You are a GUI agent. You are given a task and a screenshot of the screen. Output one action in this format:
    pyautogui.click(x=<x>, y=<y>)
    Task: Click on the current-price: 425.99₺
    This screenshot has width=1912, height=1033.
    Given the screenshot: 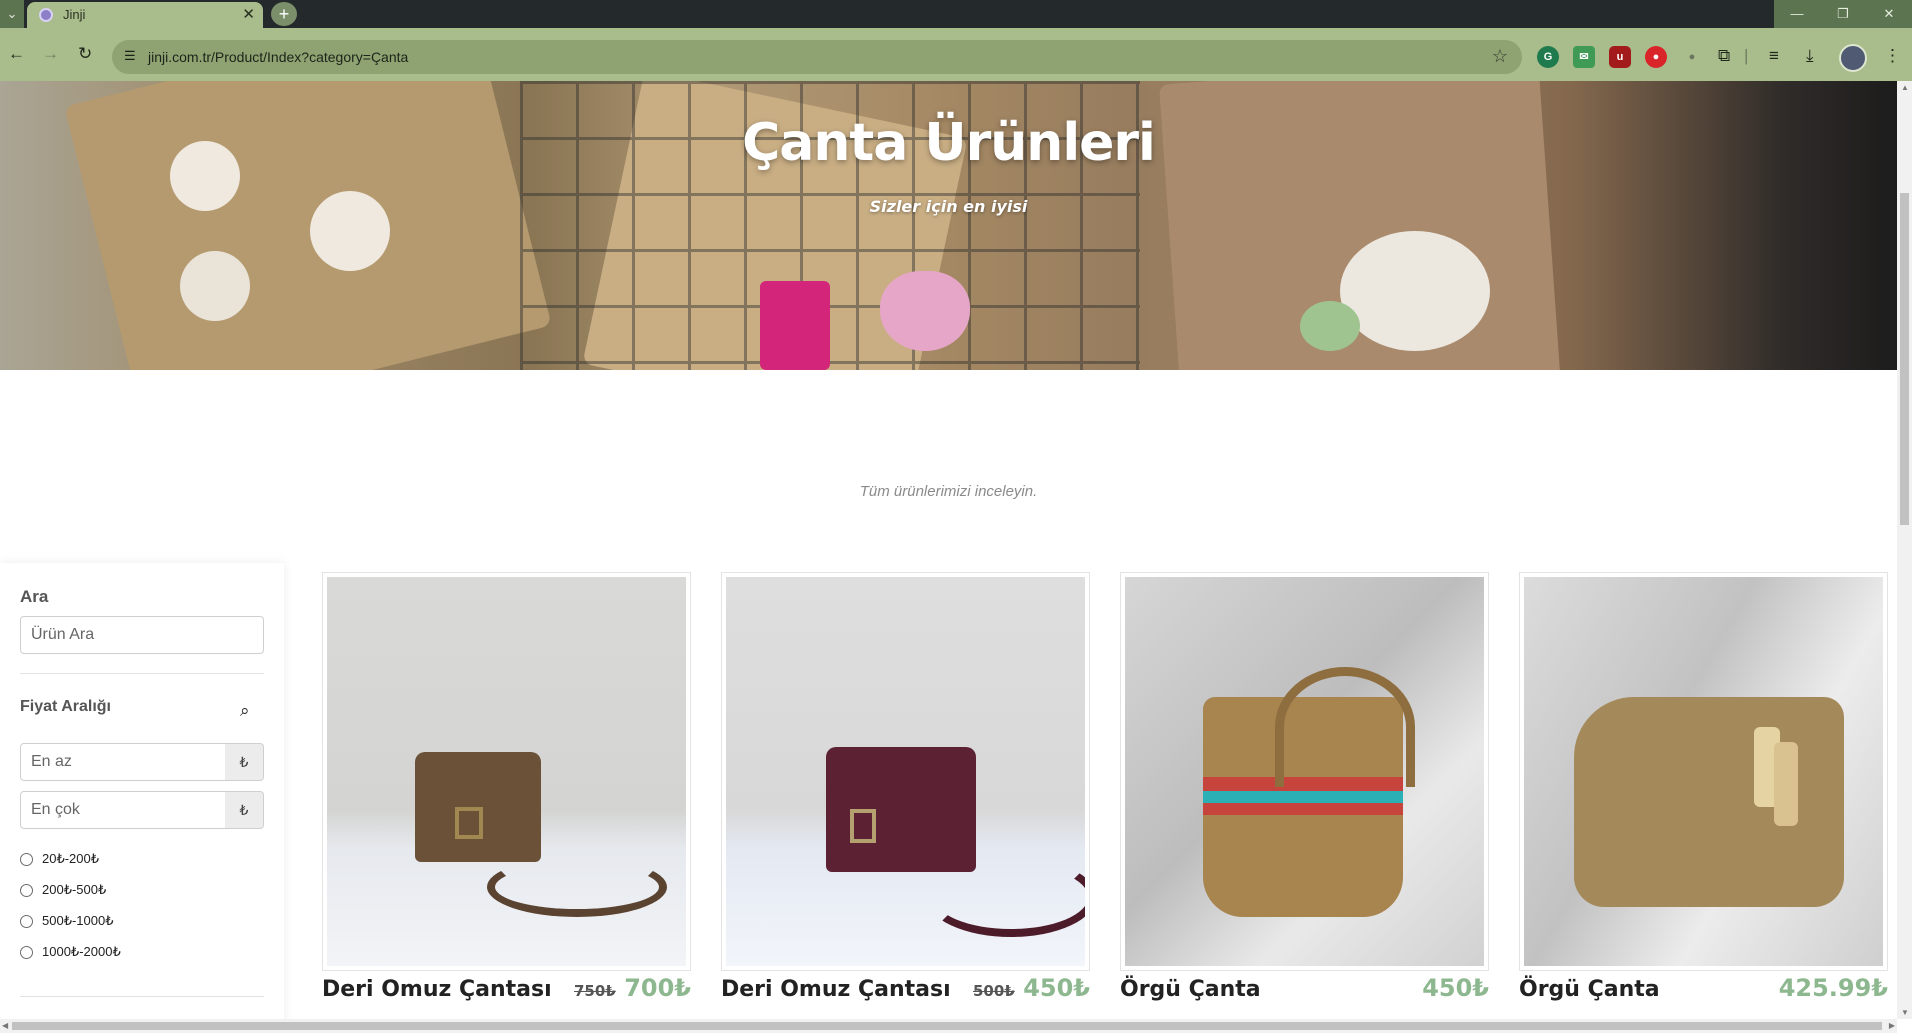 What is the action you would take?
    pyautogui.click(x=1833, y=988)
    